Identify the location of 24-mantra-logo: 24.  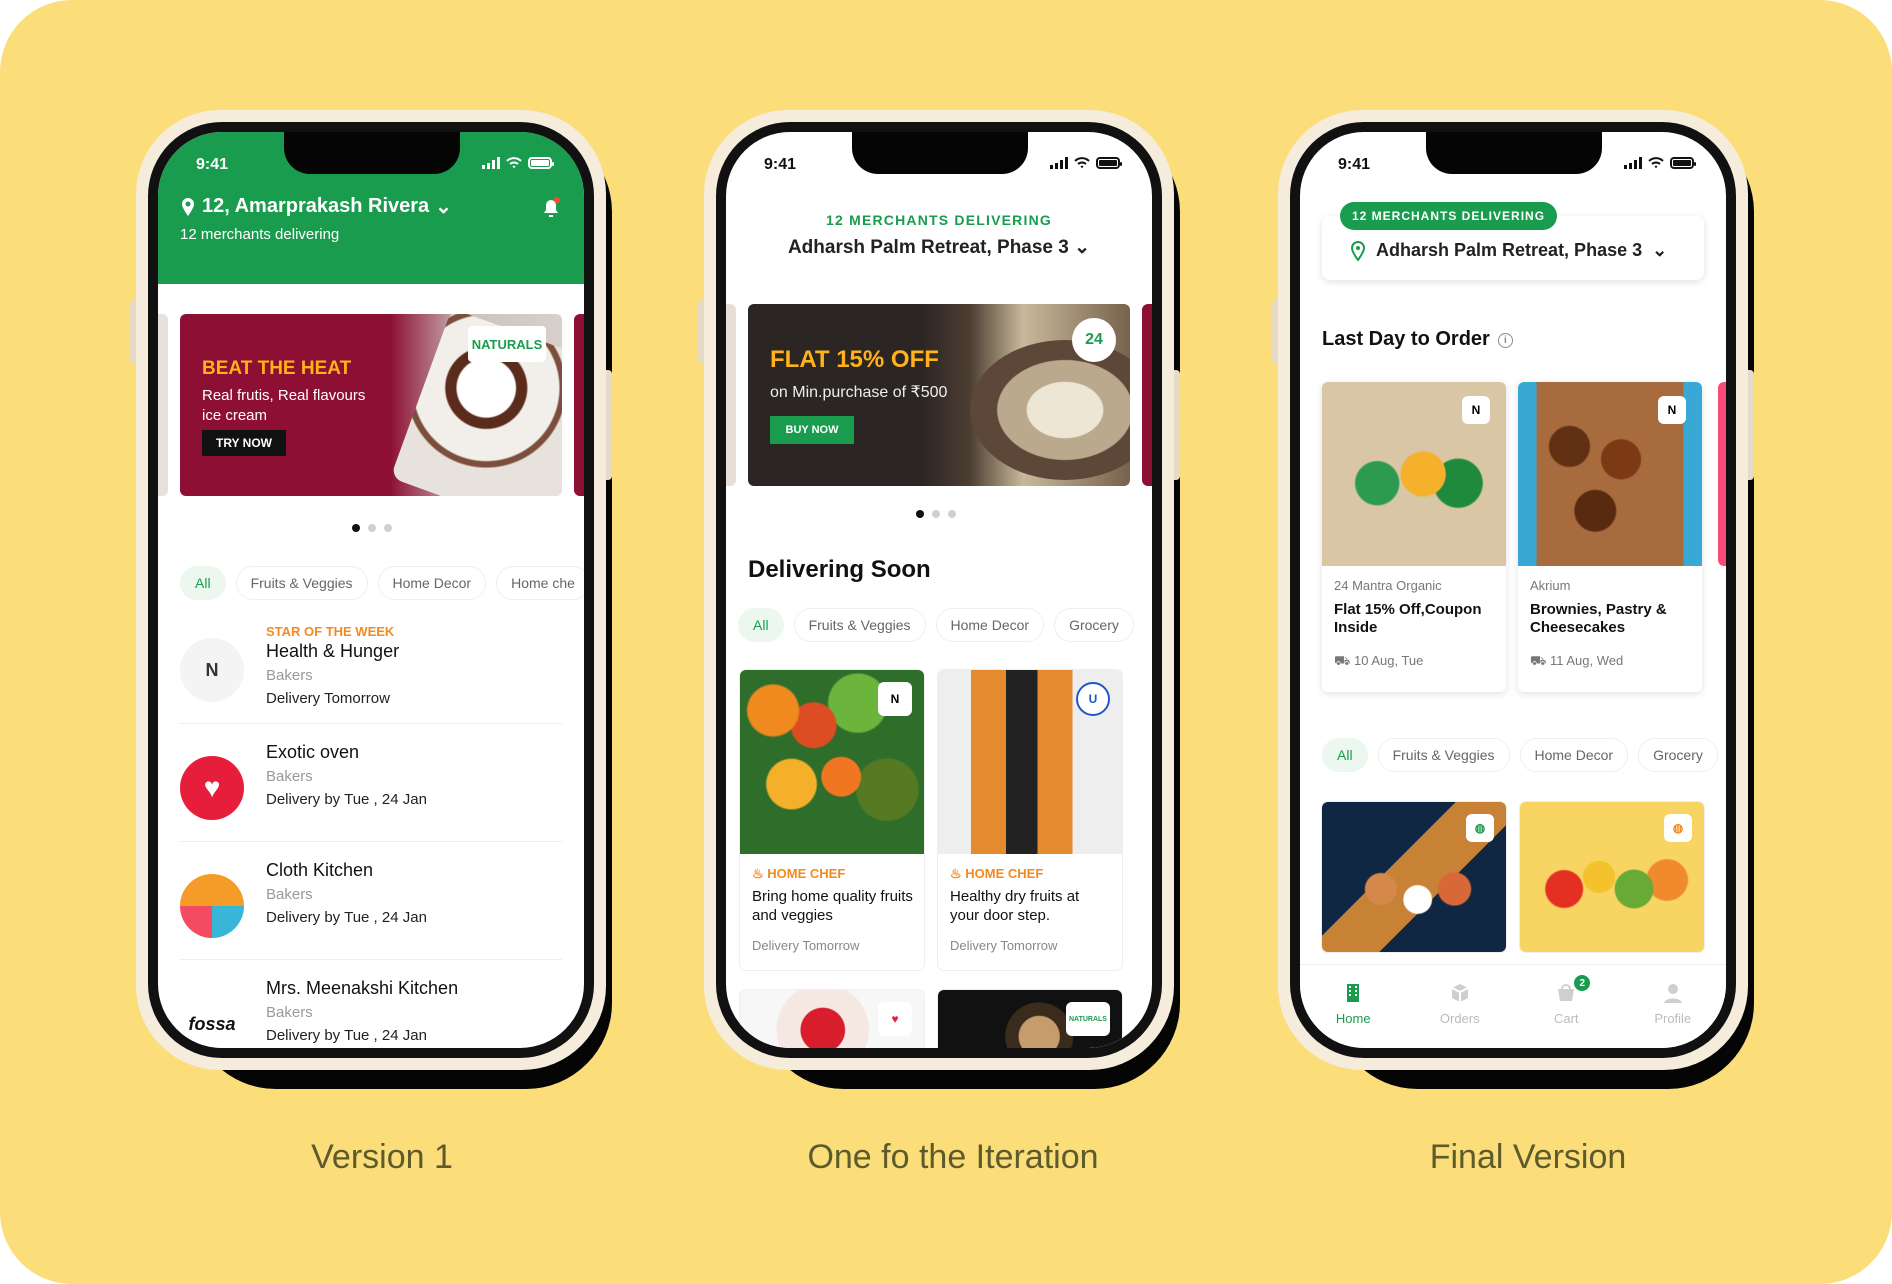
(1094, 340).